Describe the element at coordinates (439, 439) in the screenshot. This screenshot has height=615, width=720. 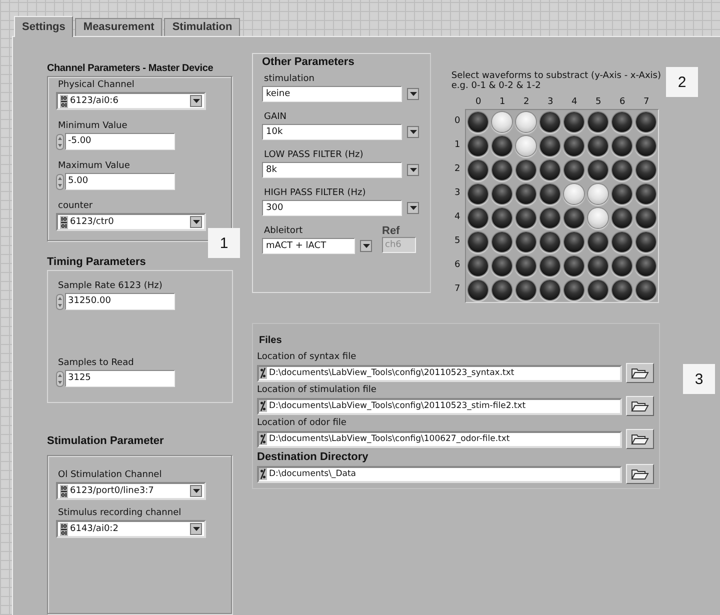
I see `path-field: D:\documents\LabView_Tools\config\100627_odor-file.txt` at that location.